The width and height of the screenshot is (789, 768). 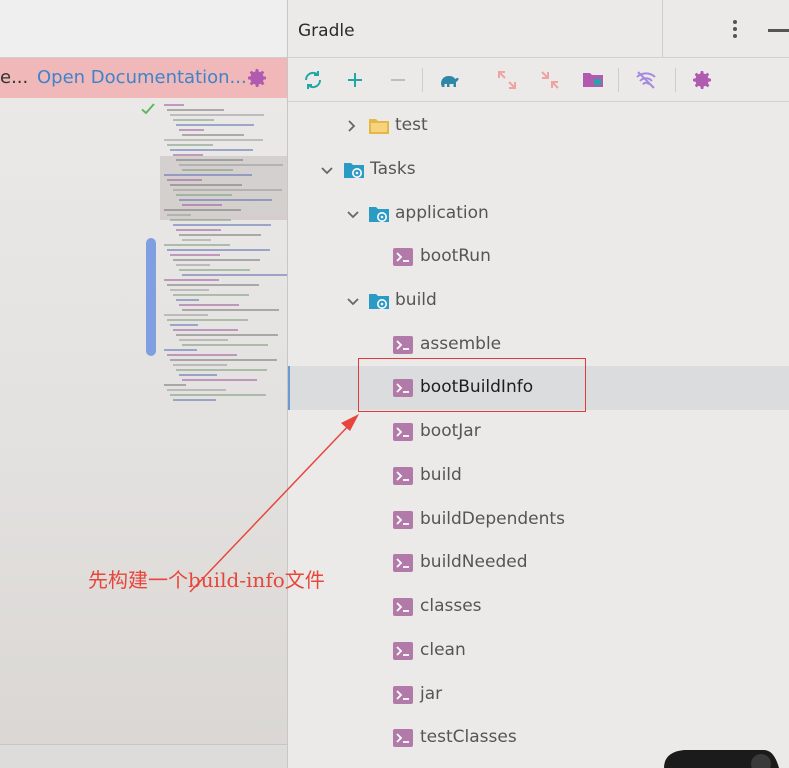 I want to click on dependencies-icon, so click(x=593, y=80).